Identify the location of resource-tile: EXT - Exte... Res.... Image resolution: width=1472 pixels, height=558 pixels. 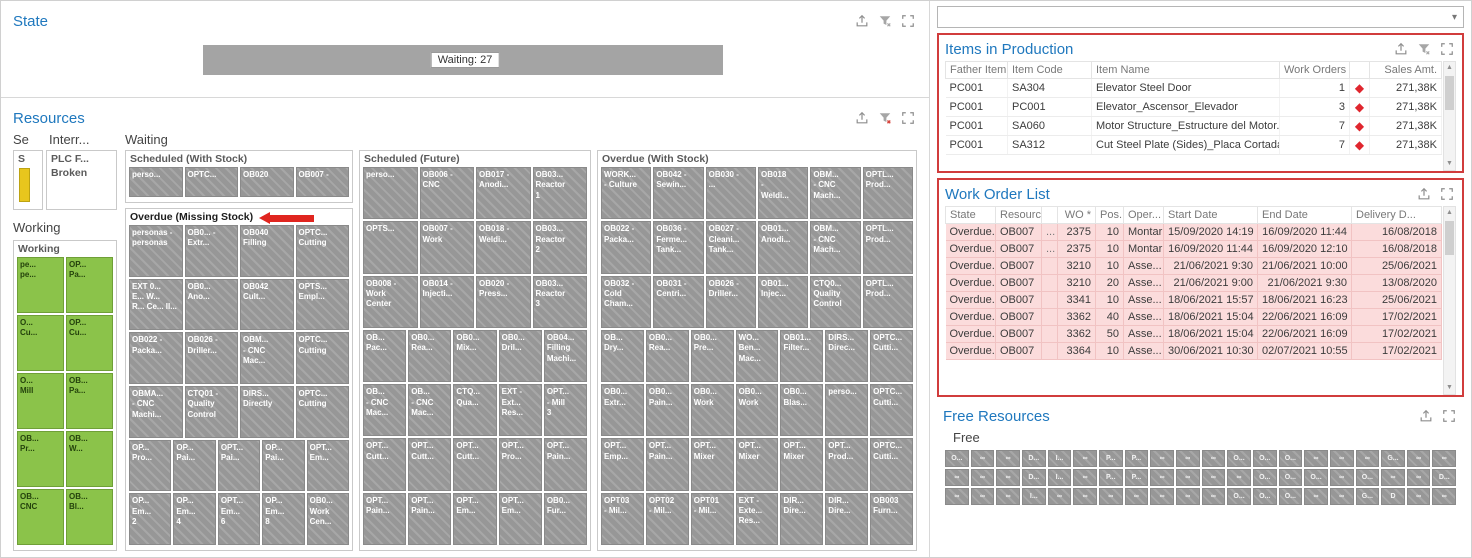
(757, 518).